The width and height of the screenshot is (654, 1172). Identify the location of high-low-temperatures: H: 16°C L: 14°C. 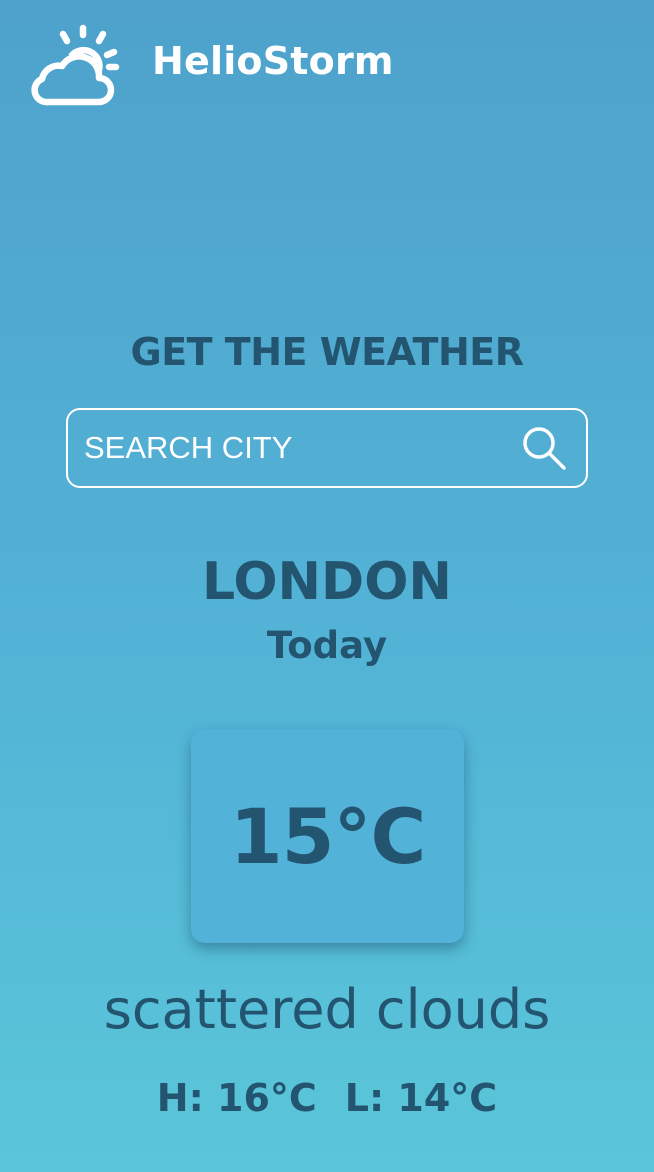
(327, 1098).